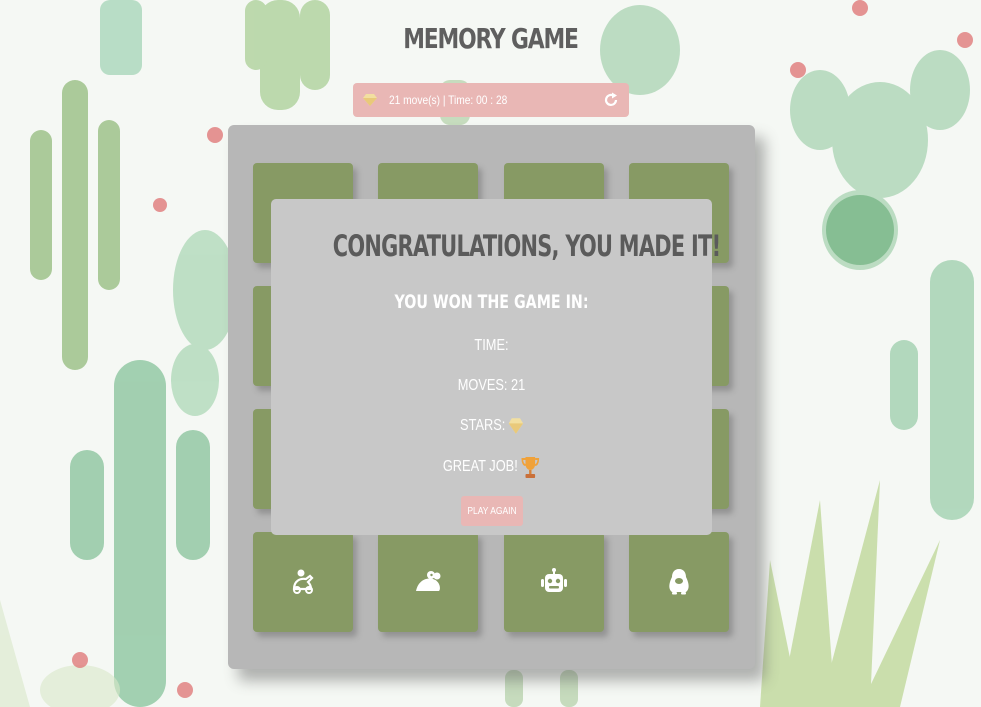 The height and width of the screenshot is (707, 981). I want to click on modal-subheading: YOU WON THE GAME IN:, so click(491, 302).